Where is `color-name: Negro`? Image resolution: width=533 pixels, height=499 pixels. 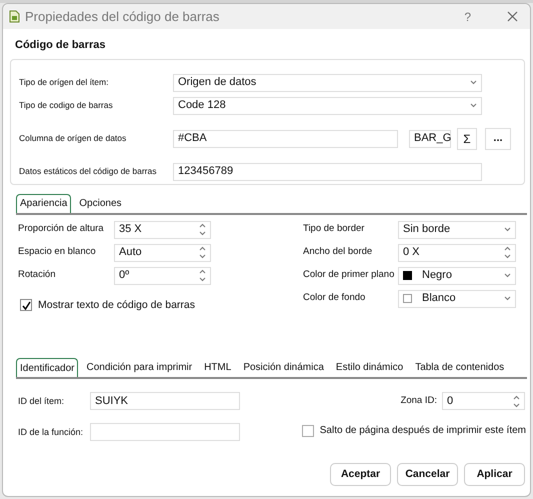
color-name: Negro is located at coordinates (437, 276).